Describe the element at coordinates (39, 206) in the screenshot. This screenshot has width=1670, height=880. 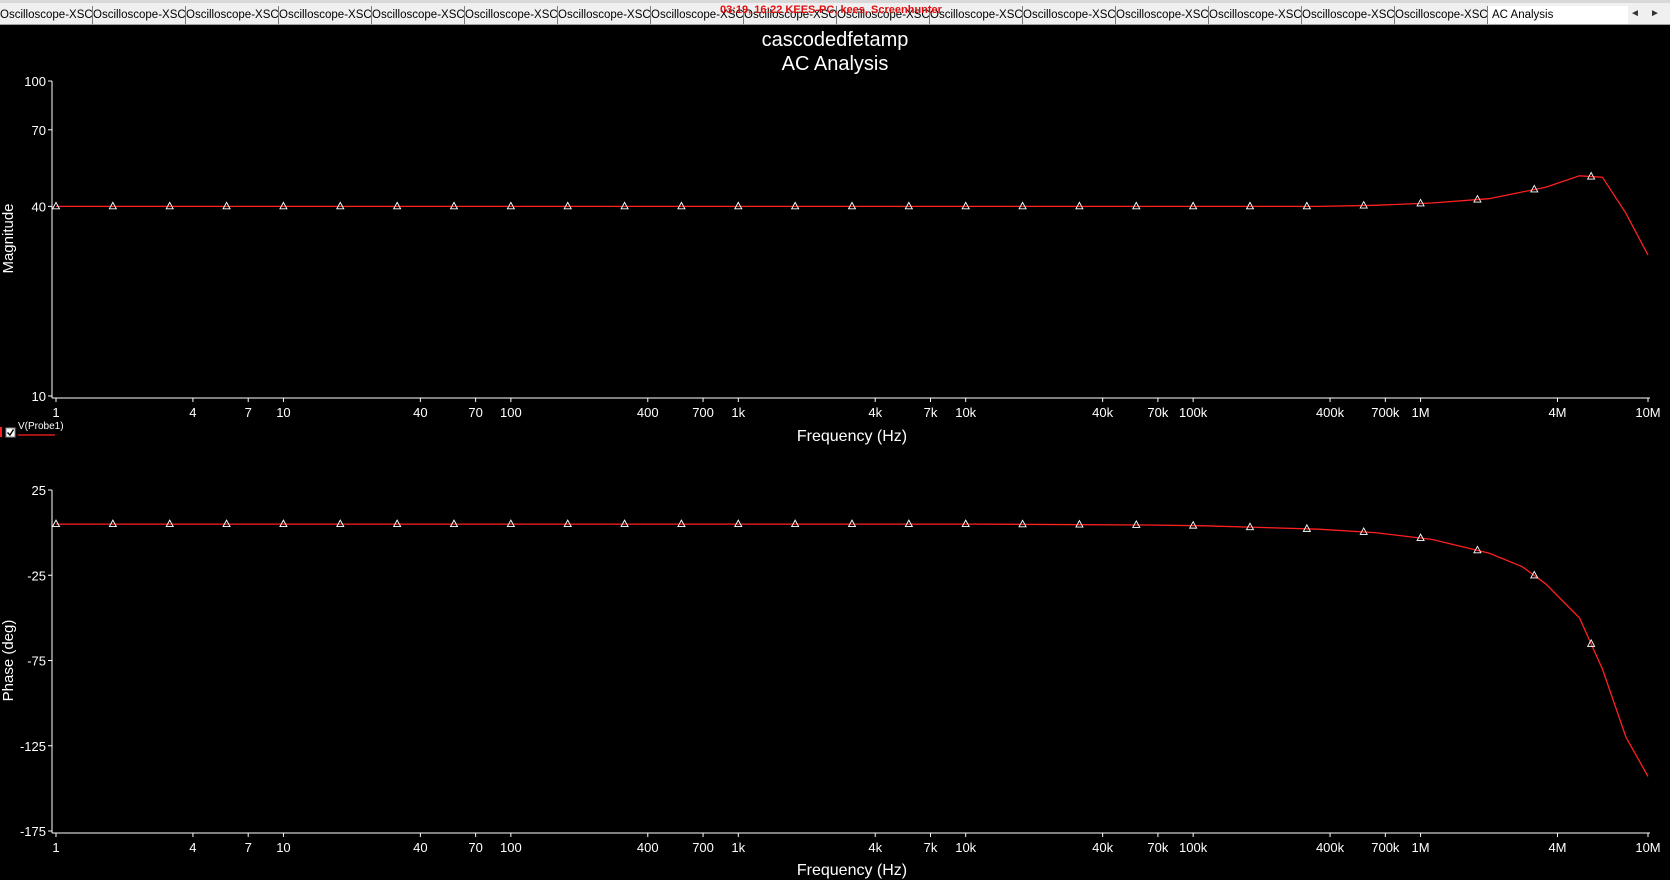
I see `y-tick-label: 40` at that location.